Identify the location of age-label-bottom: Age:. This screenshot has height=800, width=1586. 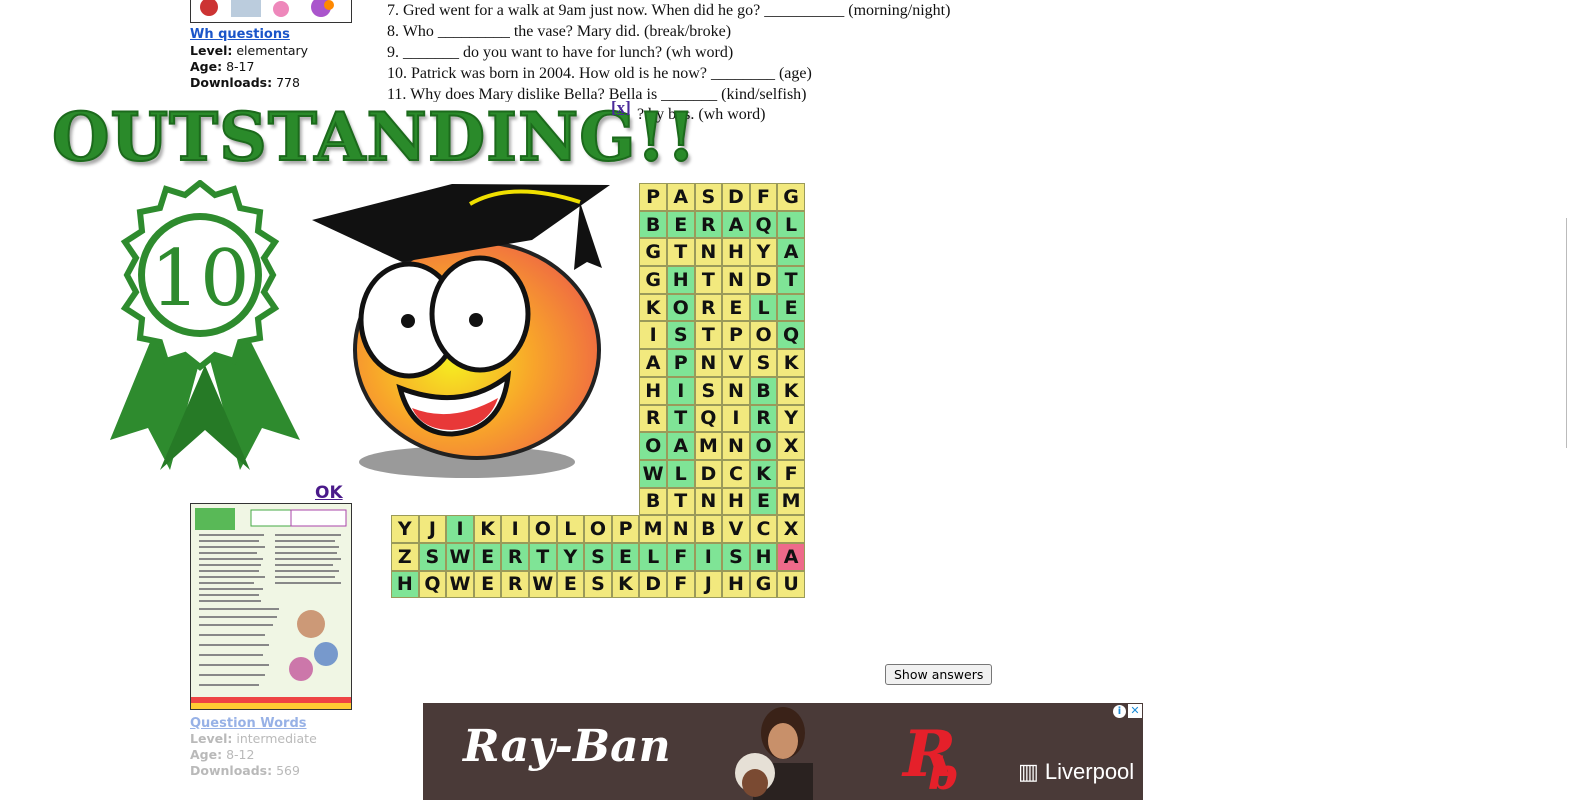
(206, 754).